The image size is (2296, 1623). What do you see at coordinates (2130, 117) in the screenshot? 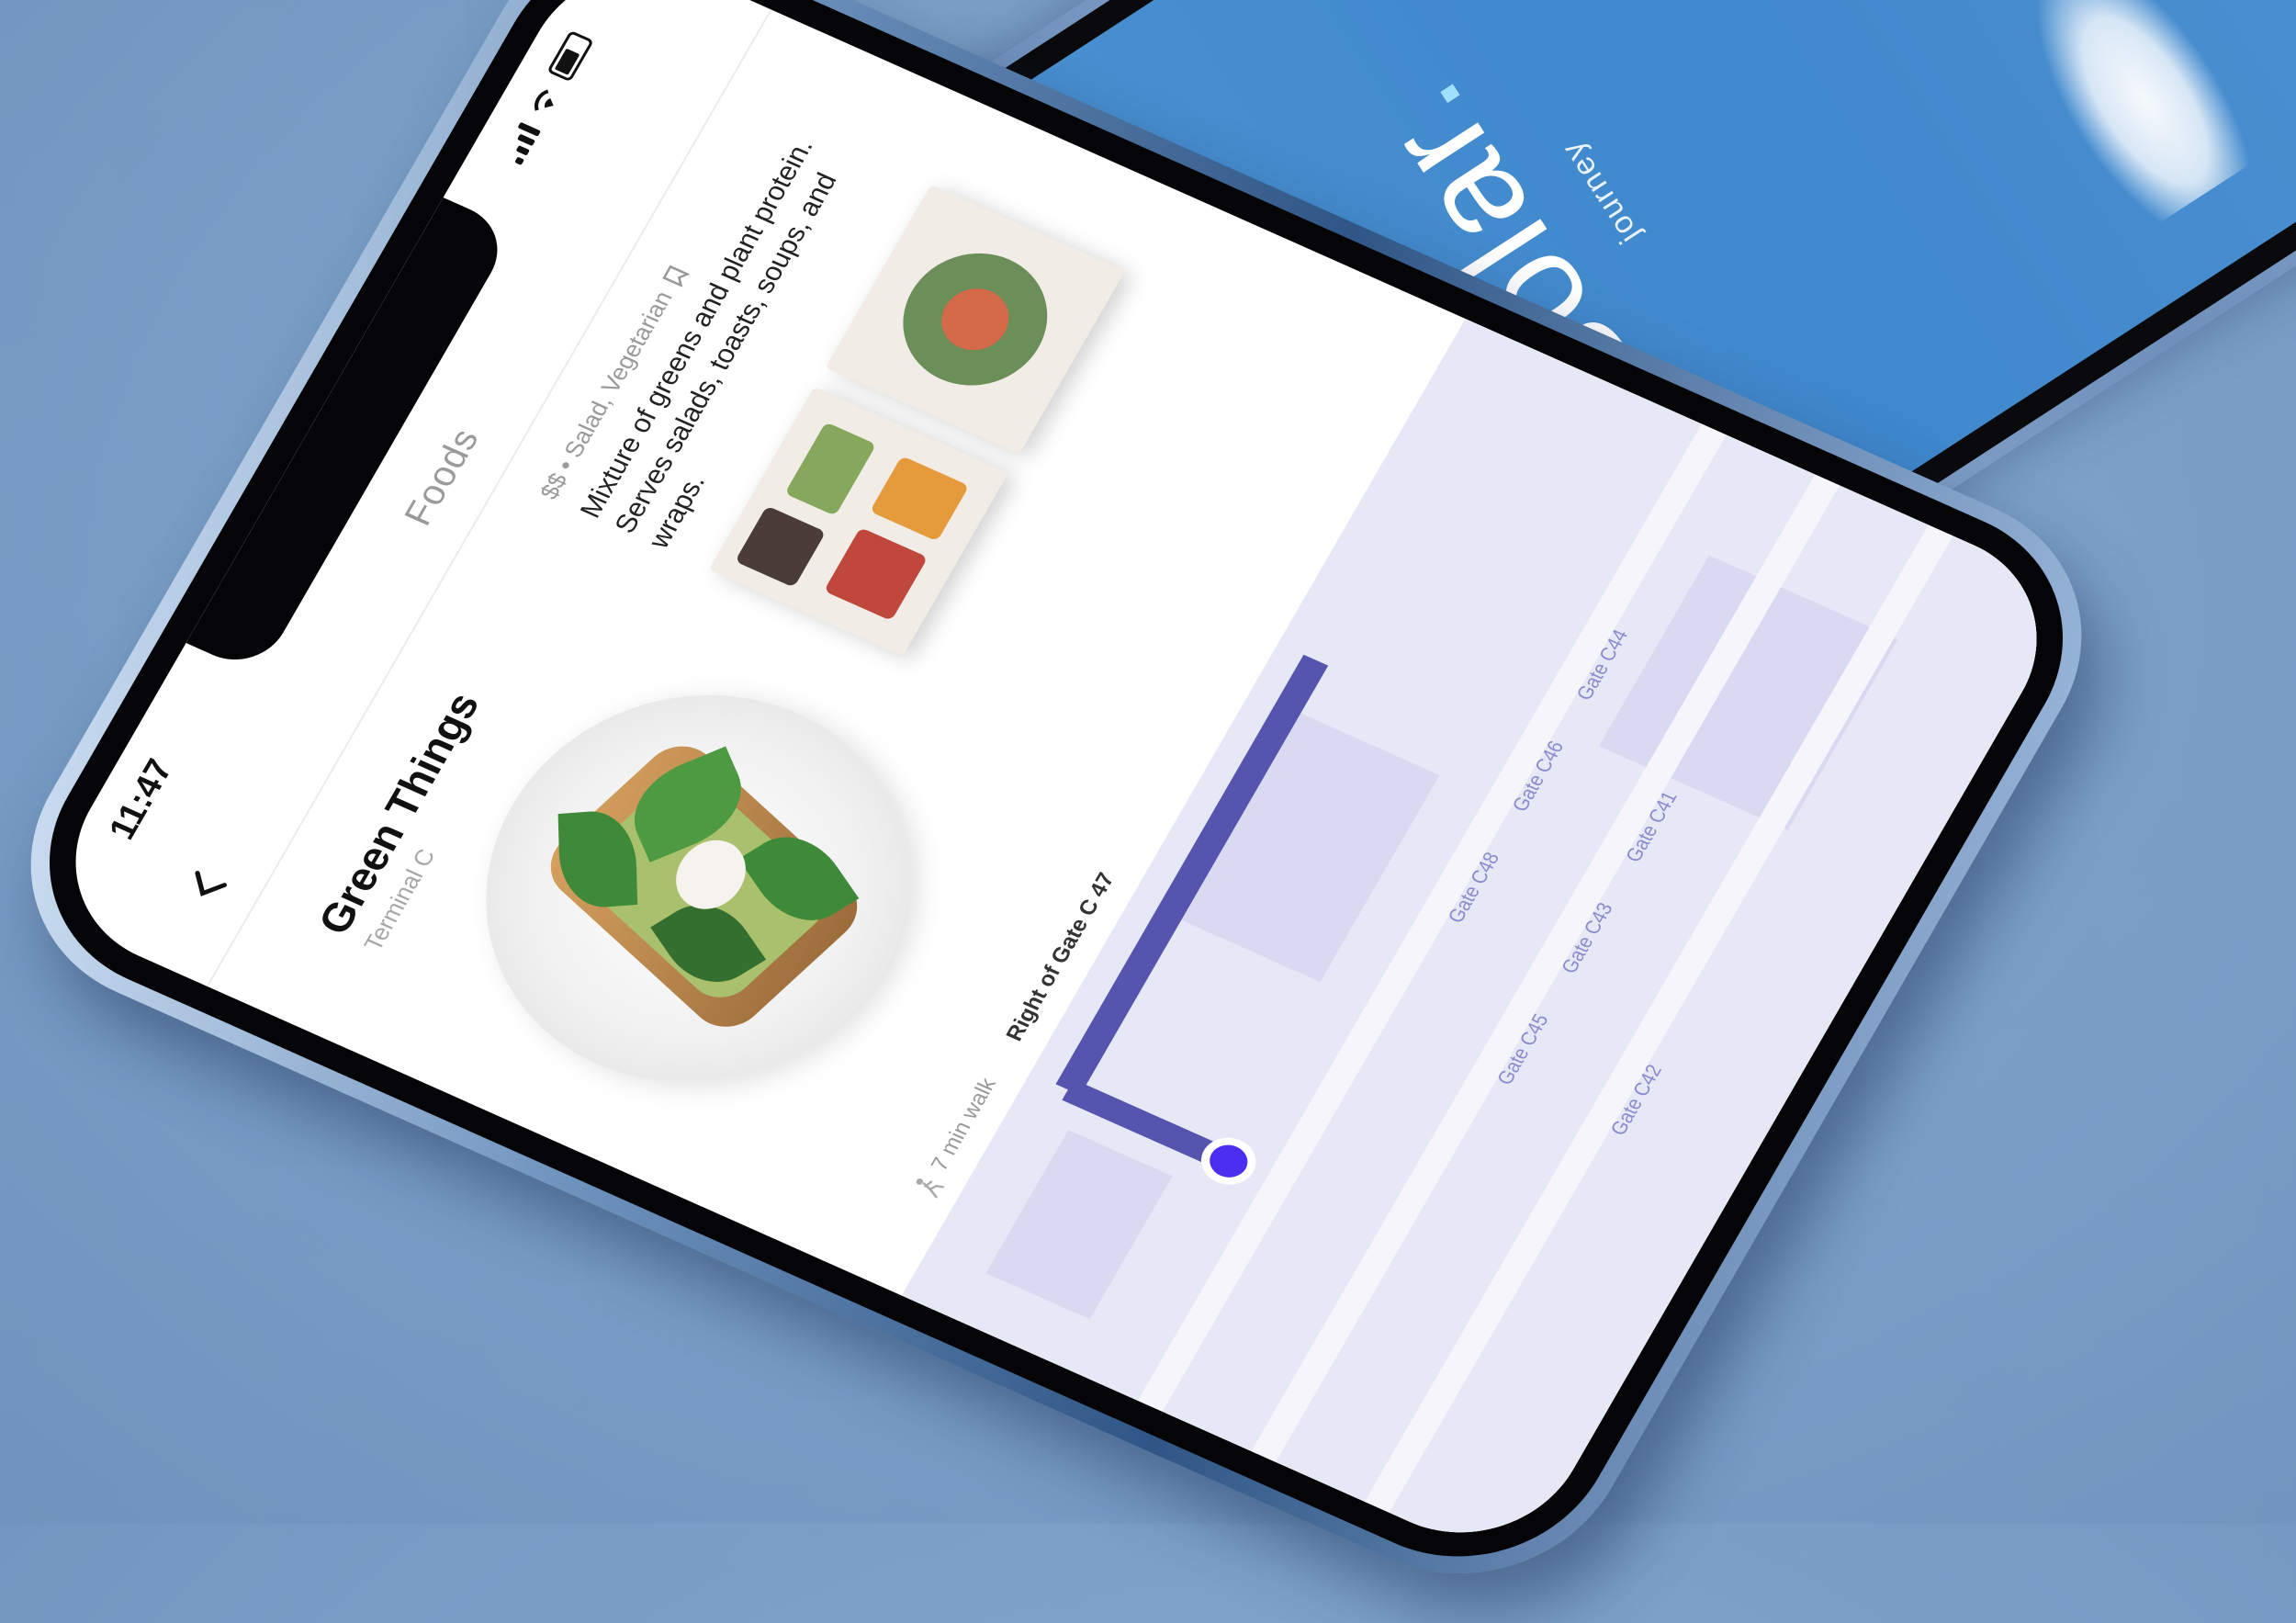
I see `cloud-image` at bounding box center [2130, 117].